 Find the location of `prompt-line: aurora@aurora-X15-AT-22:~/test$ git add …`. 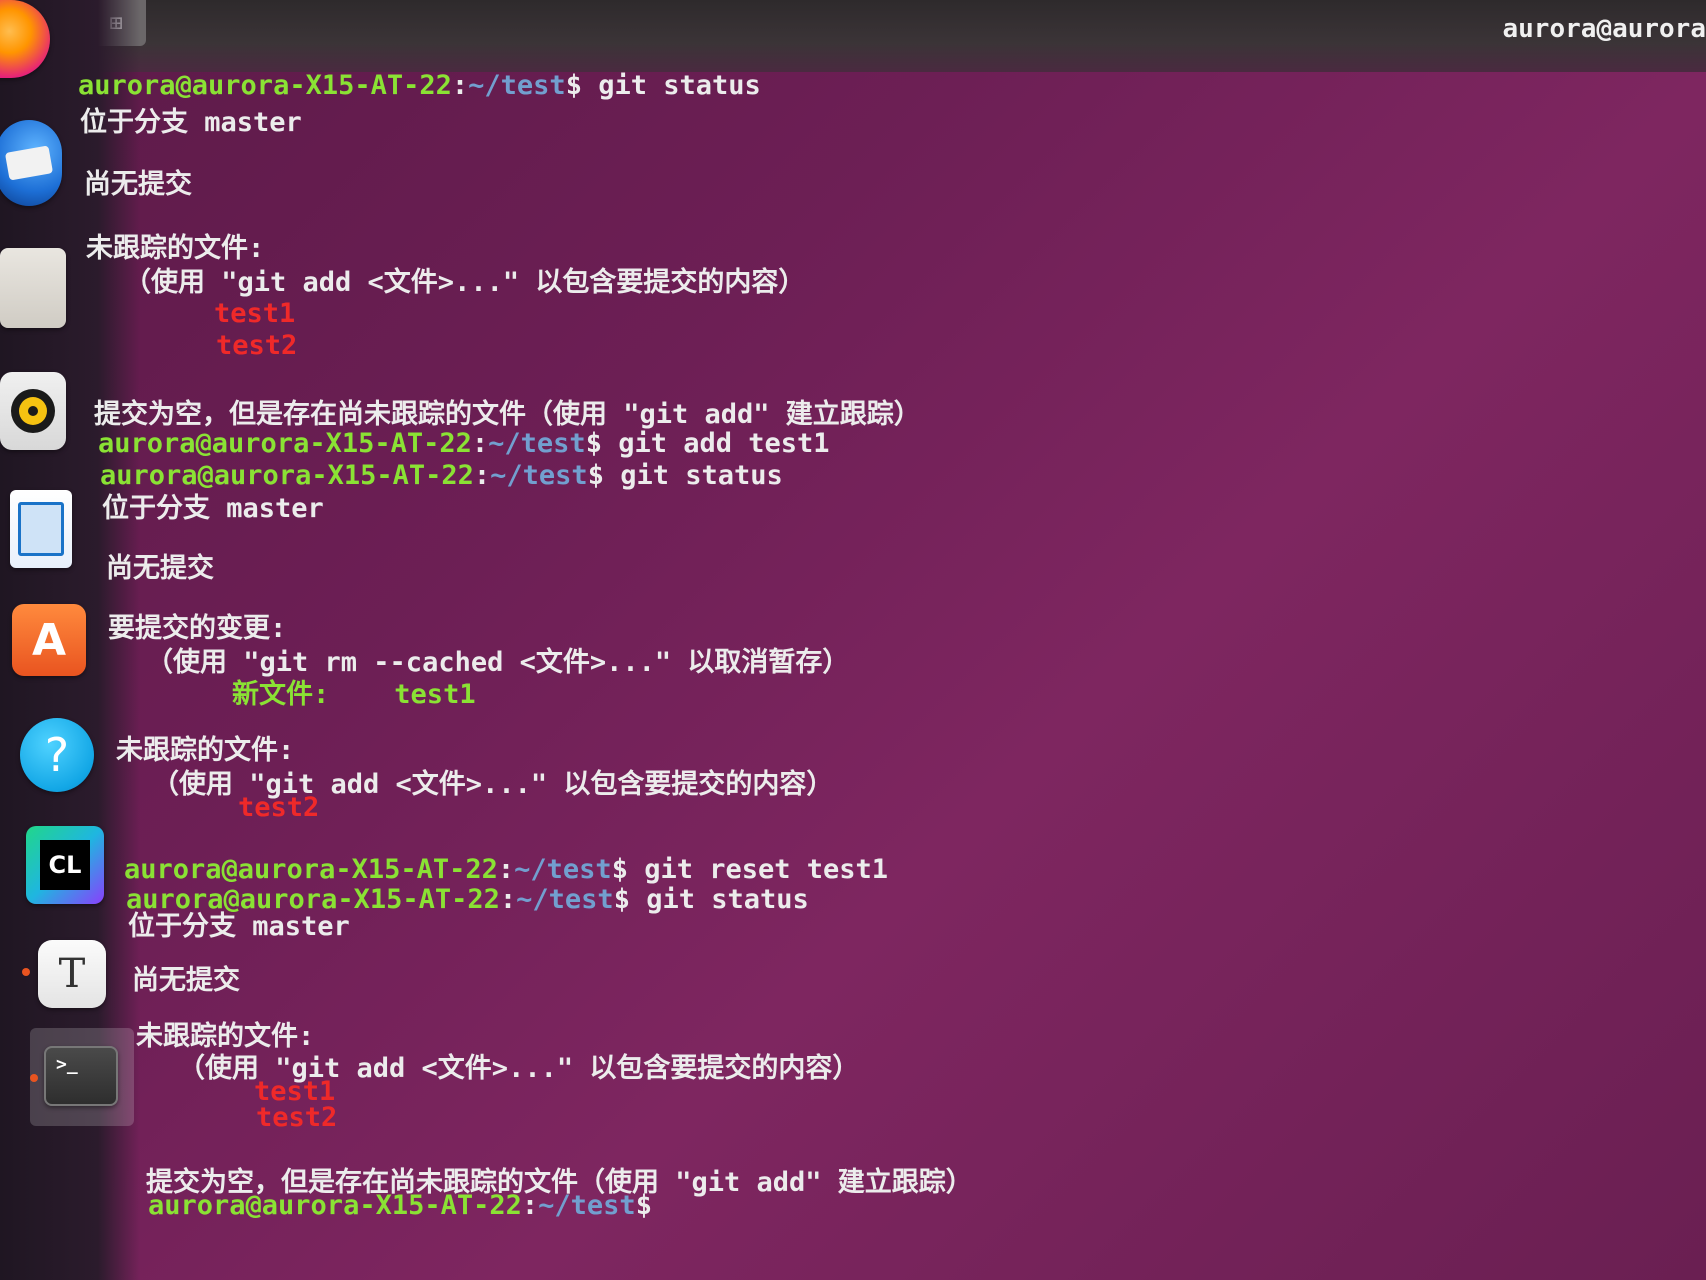

prompt-line: aurora@aurora-X15-AT-22:~/test$ git add … is located at coordinates (464, 443).